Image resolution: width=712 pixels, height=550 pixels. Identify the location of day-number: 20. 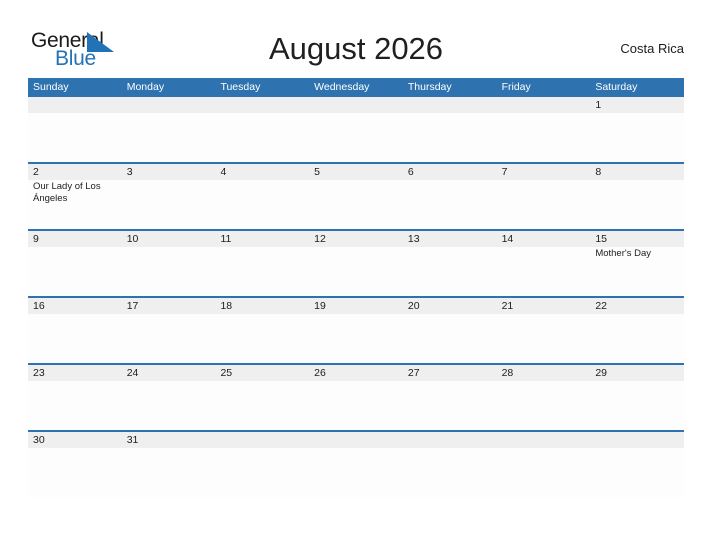
(413, 306).